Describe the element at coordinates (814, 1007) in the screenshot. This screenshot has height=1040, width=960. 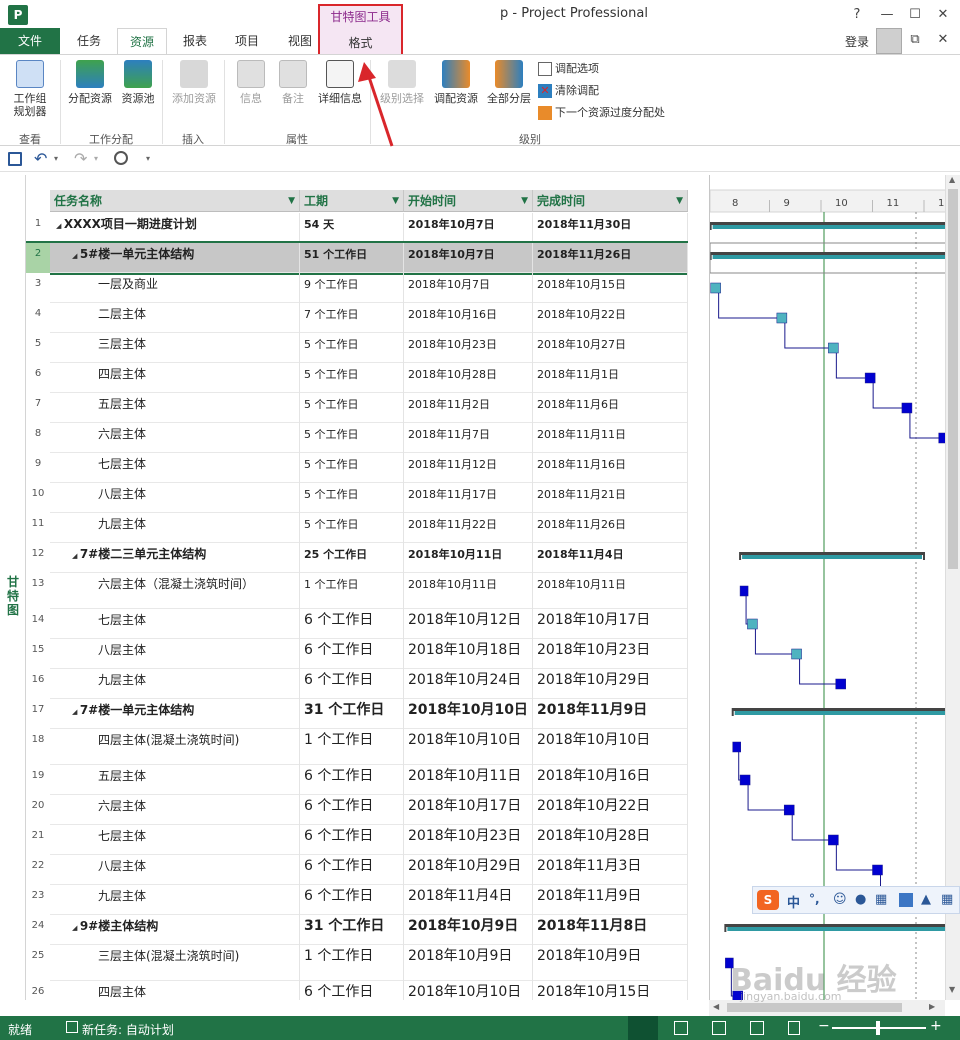
I see `hscroll-thumb` at that location.